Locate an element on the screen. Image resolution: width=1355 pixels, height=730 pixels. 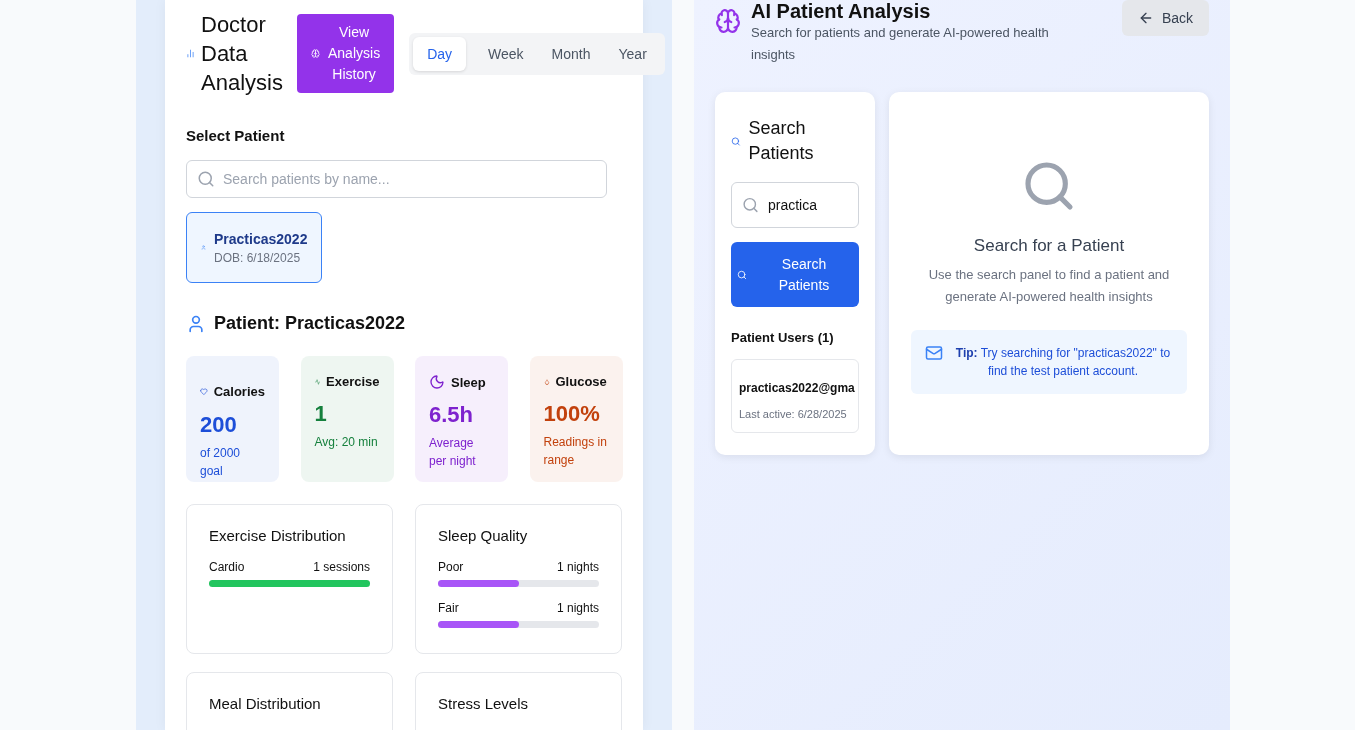
stat-value: 6.5h is located at coordinates (452, 415).